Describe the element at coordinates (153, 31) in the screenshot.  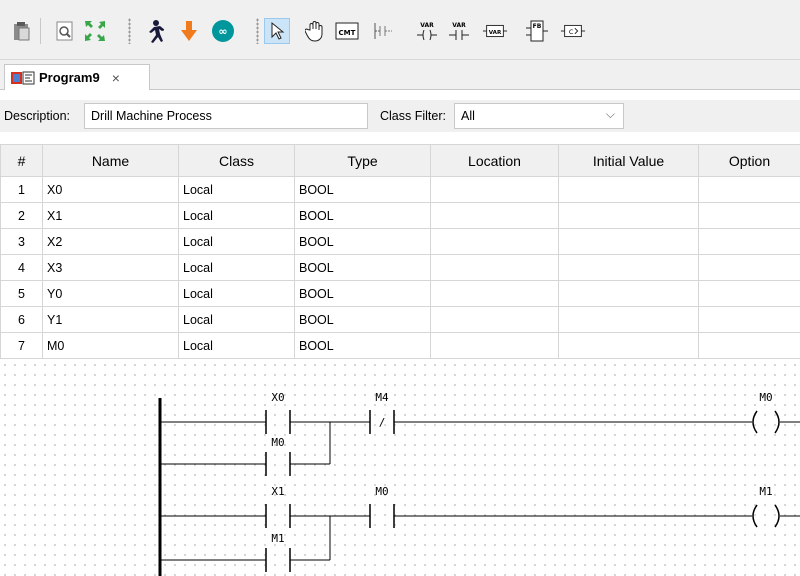
I see `run-icon` at that location.